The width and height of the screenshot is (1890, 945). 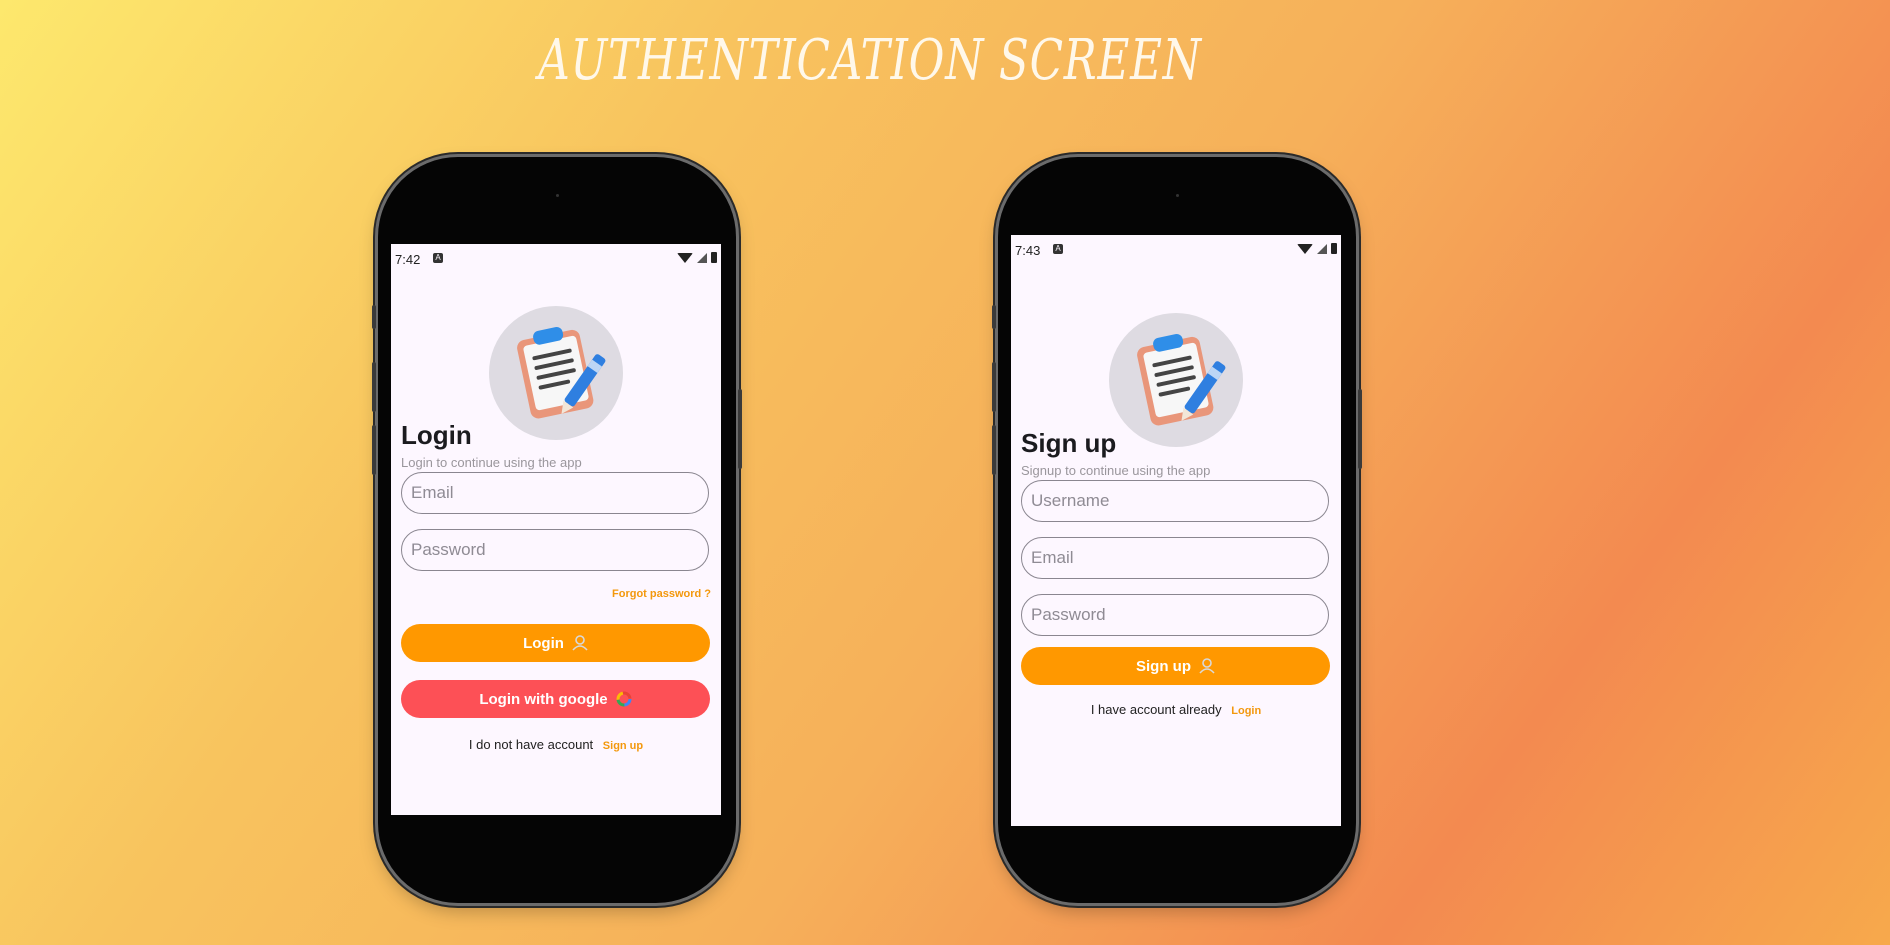 What do you see at coordinates (870, 60) in the screenshot?
I see `page-title: AUTHENTICATION SCREEN` at bounding box center [870, 60].